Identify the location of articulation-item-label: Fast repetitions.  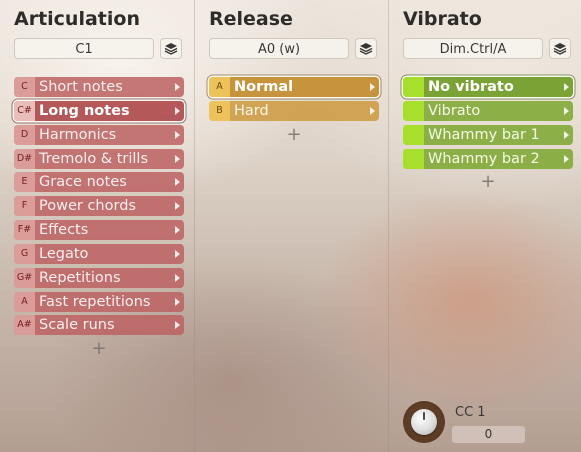
(95, 301).